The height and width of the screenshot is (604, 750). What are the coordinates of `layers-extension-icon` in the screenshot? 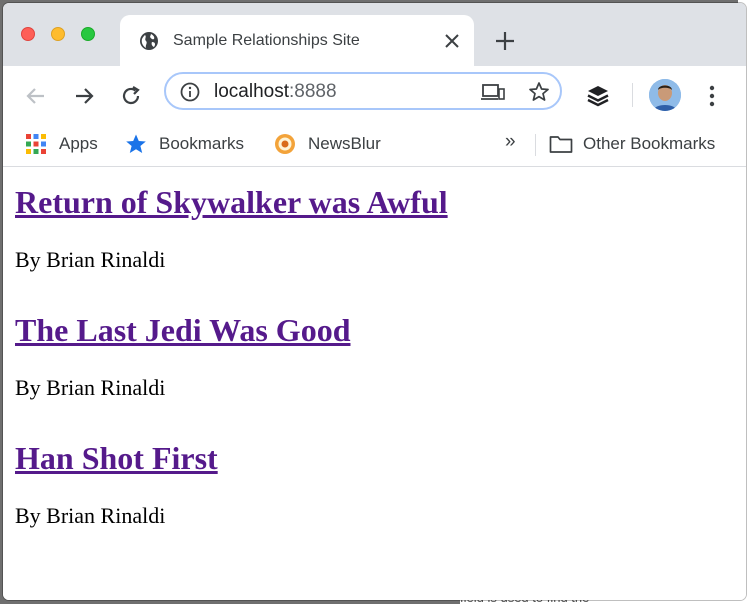 It's located at (598, 96).